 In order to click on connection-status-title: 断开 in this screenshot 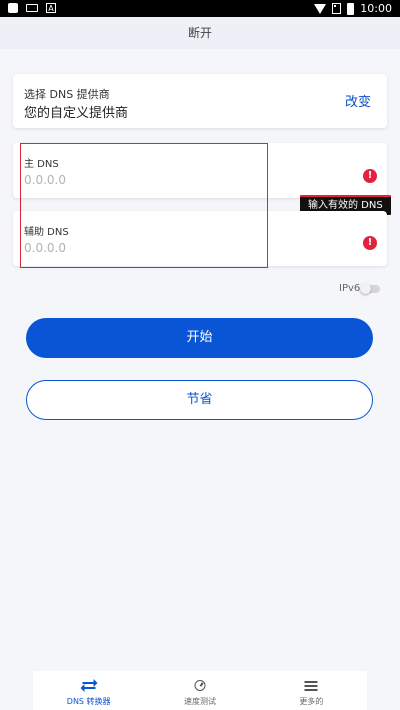, I will do `click(200, 33)`.